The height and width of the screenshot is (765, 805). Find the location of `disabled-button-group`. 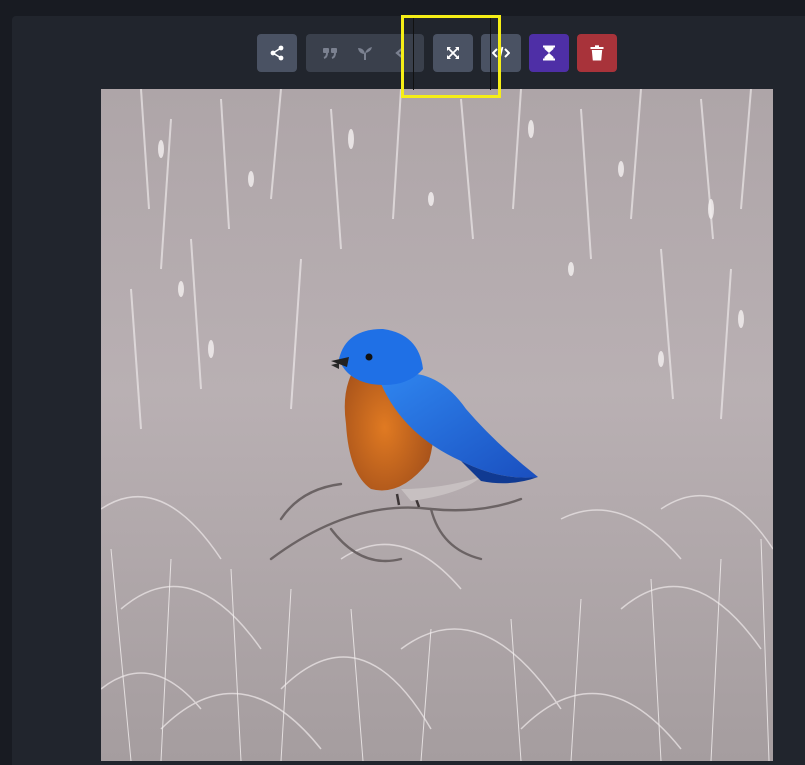

disabled-button-group is located at coordinates (365, 53).